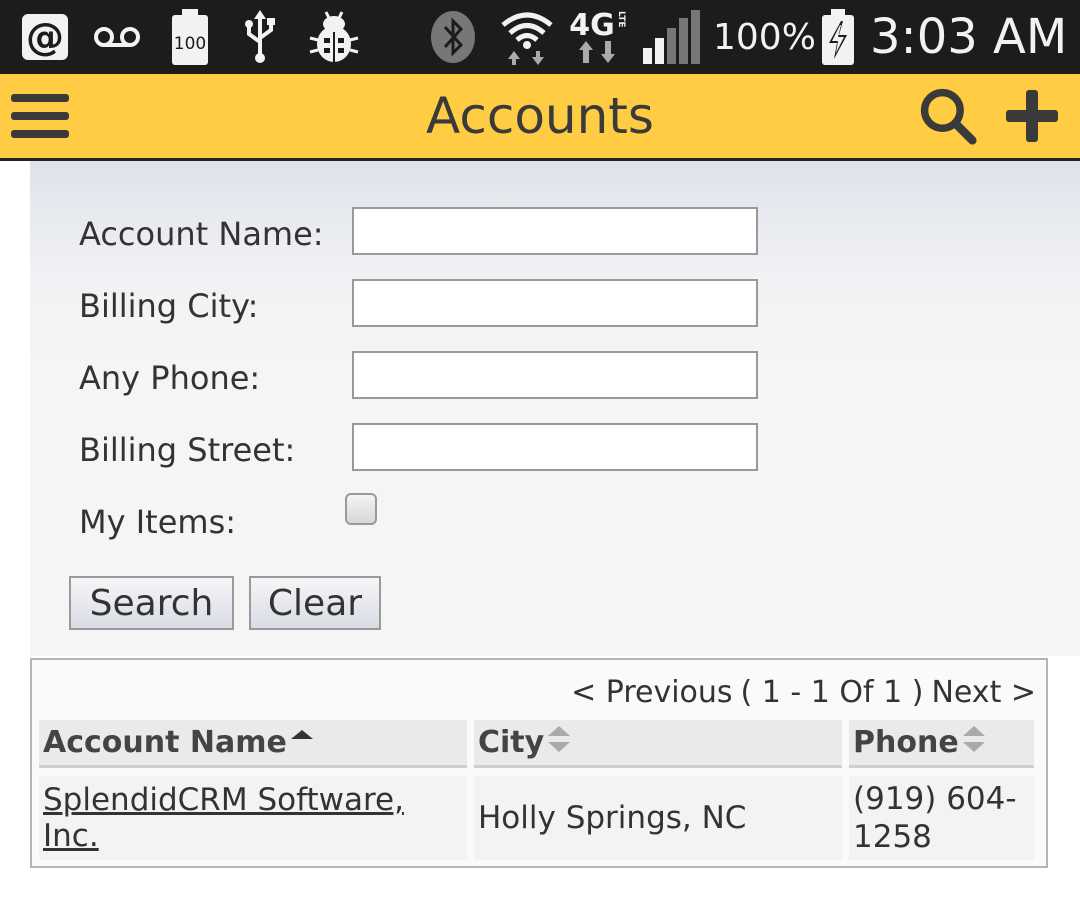 This screenshot has height=900, width=1080. Describe the element at coordinates (969, 37) in the screenshot. I see `clock: 3:03 AM` at that location.